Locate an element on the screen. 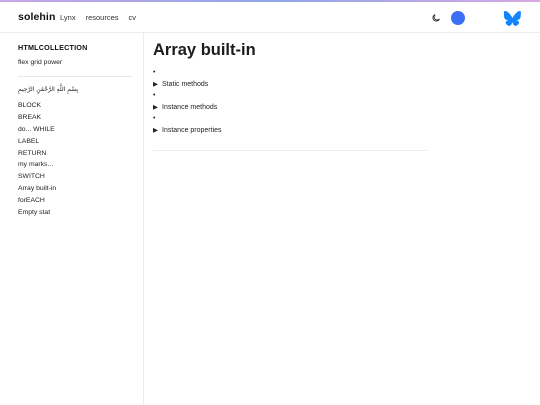  details-instance-properties: ▶ Instance properties is located at coordinates (187, 130).